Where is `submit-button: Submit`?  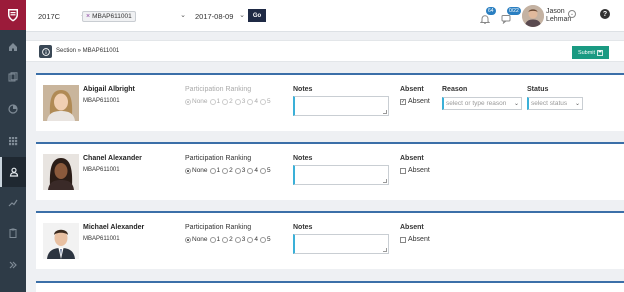 submit-button: Submit is located at coordinates (590, 52).